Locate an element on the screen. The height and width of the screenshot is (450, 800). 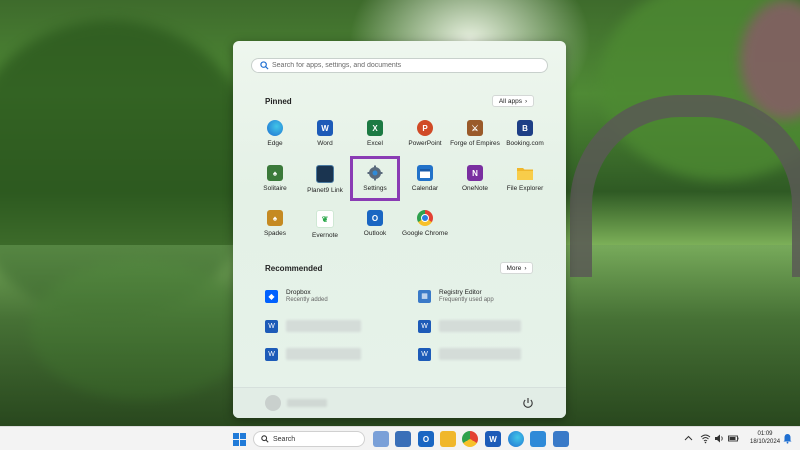
pinned-app-edge: Edge is located at coordinates (275, 133).